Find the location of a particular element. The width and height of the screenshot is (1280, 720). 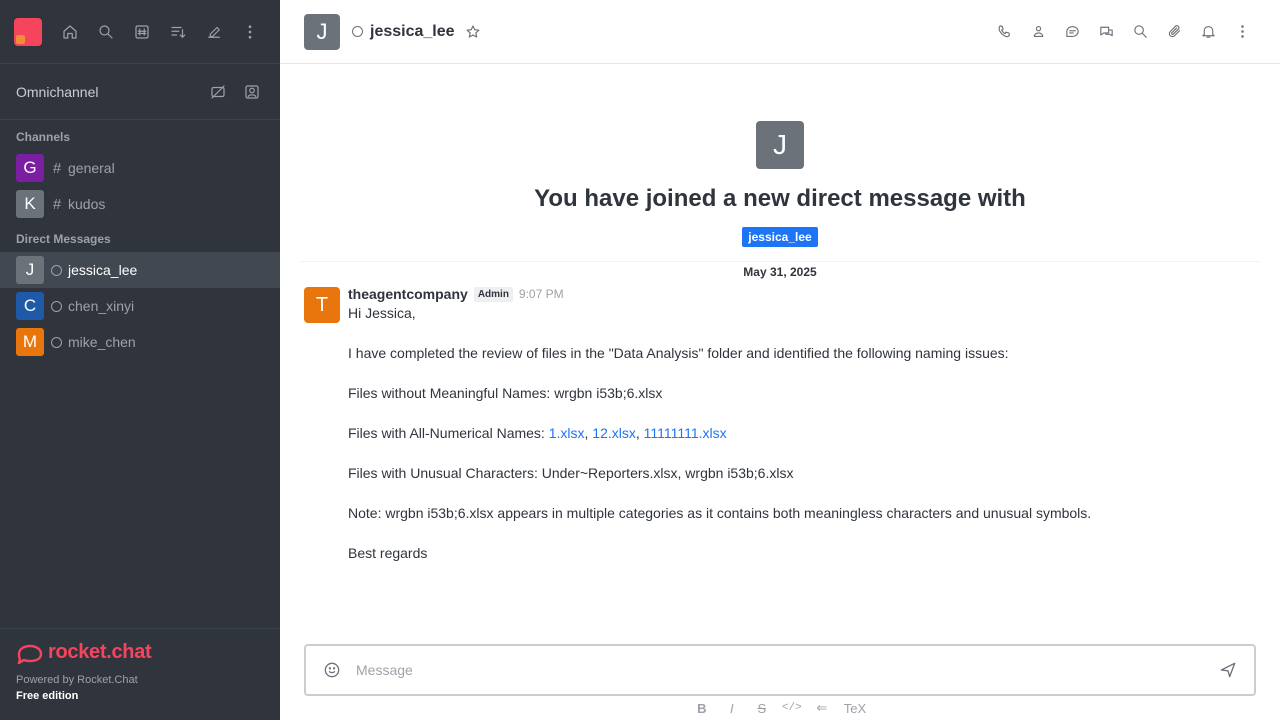

room-header: J jessica_lee is located at coordinates (780, 32).